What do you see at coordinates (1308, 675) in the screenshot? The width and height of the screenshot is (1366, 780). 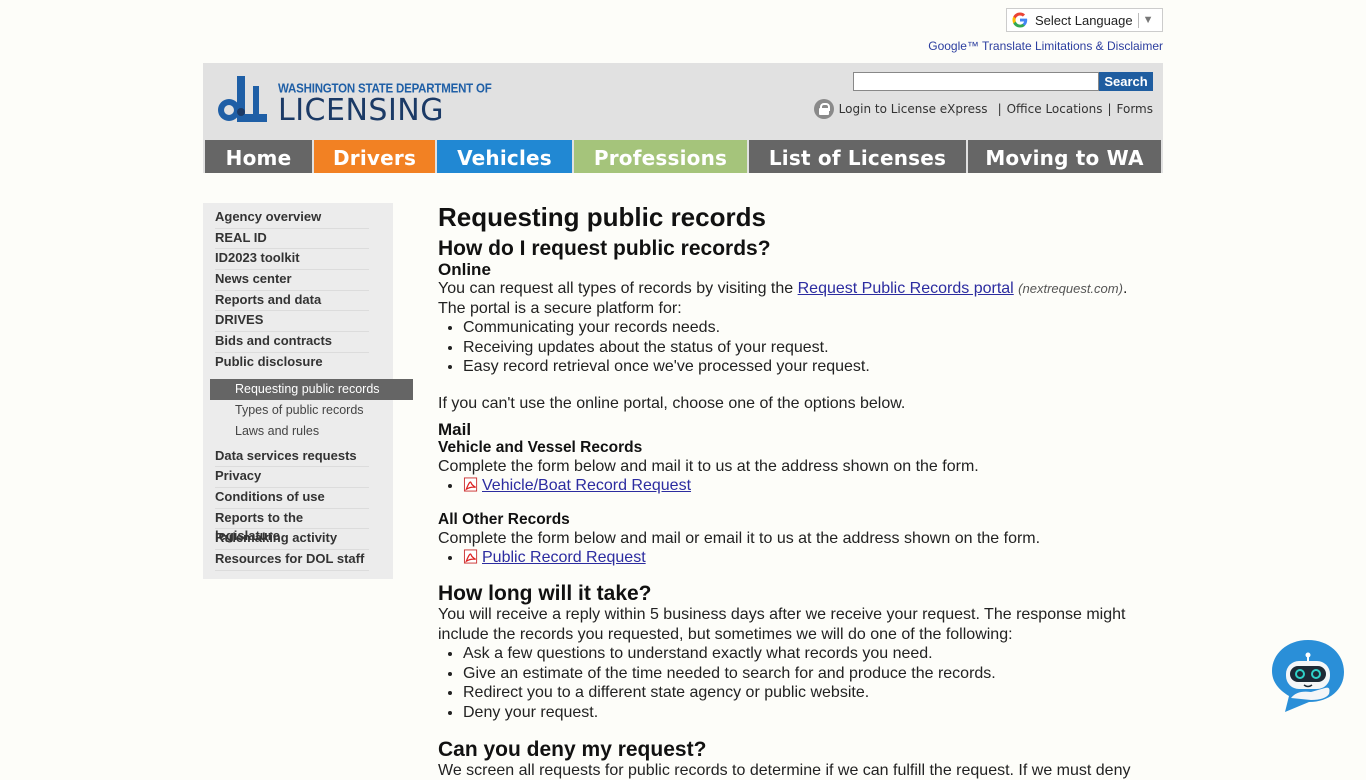 I see `chatbot-icon` at bounding box center [1308, 675].